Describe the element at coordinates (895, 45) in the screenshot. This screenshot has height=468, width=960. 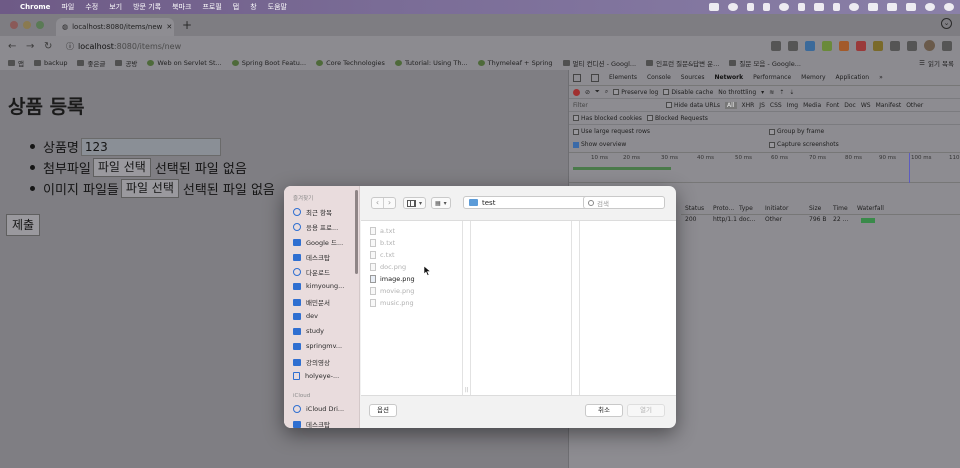
I see `puzzle-icon` at that location.